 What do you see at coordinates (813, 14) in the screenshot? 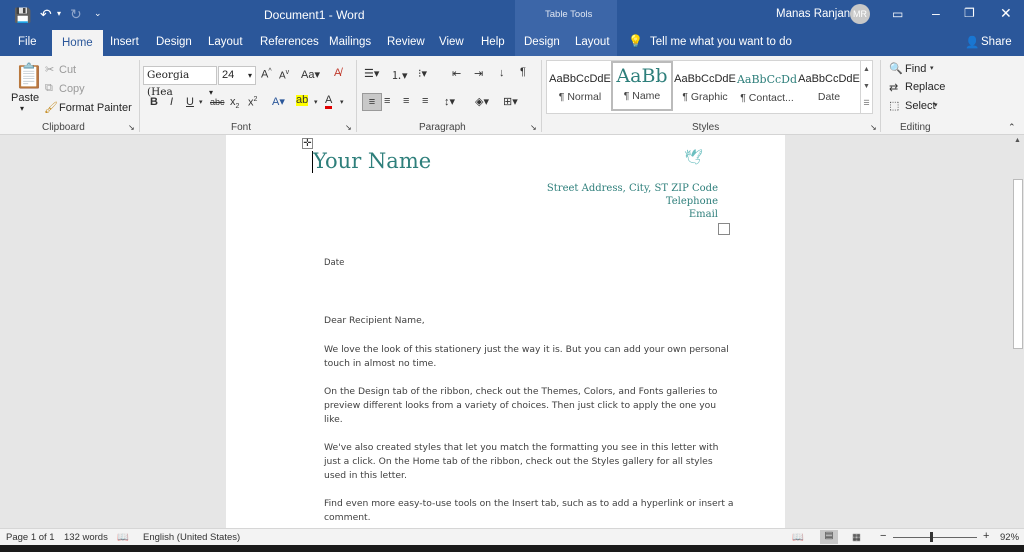
I see `user-name: Manas Ranjan` at bounding box center [813, 14].